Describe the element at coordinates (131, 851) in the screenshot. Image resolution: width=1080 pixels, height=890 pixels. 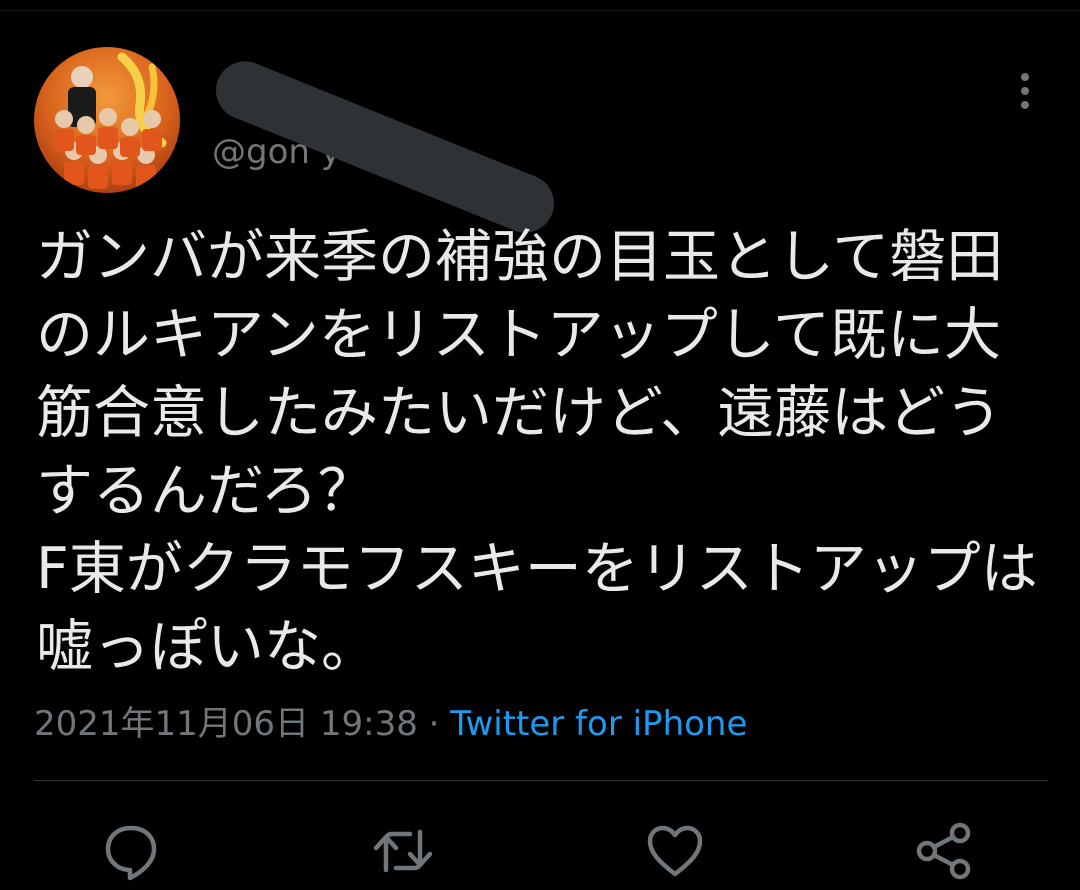
I see `reply-bubble-icon` at that location.